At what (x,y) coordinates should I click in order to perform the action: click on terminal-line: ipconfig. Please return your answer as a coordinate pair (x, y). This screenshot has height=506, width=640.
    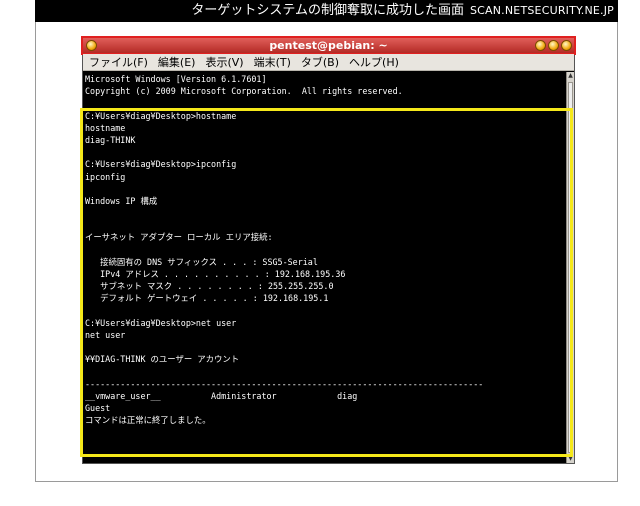
    Looking at the image, I should click on (105, 176).